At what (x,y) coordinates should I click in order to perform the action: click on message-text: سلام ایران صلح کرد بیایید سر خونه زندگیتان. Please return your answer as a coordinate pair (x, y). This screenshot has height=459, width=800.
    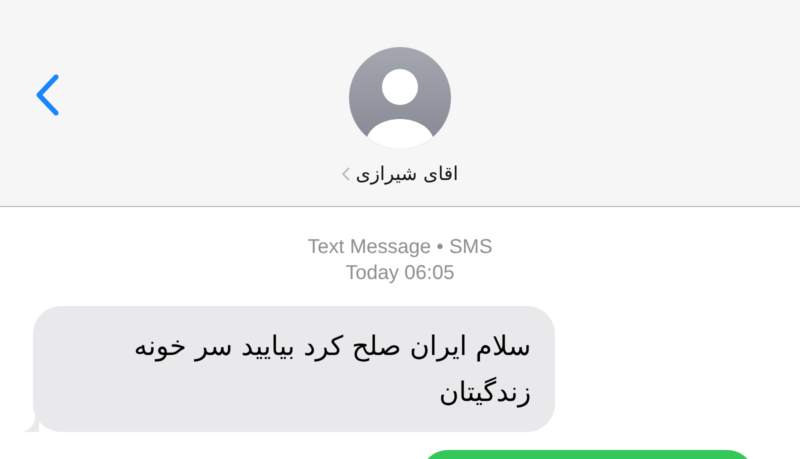
    Looking at the image, I should click on (331, 370).